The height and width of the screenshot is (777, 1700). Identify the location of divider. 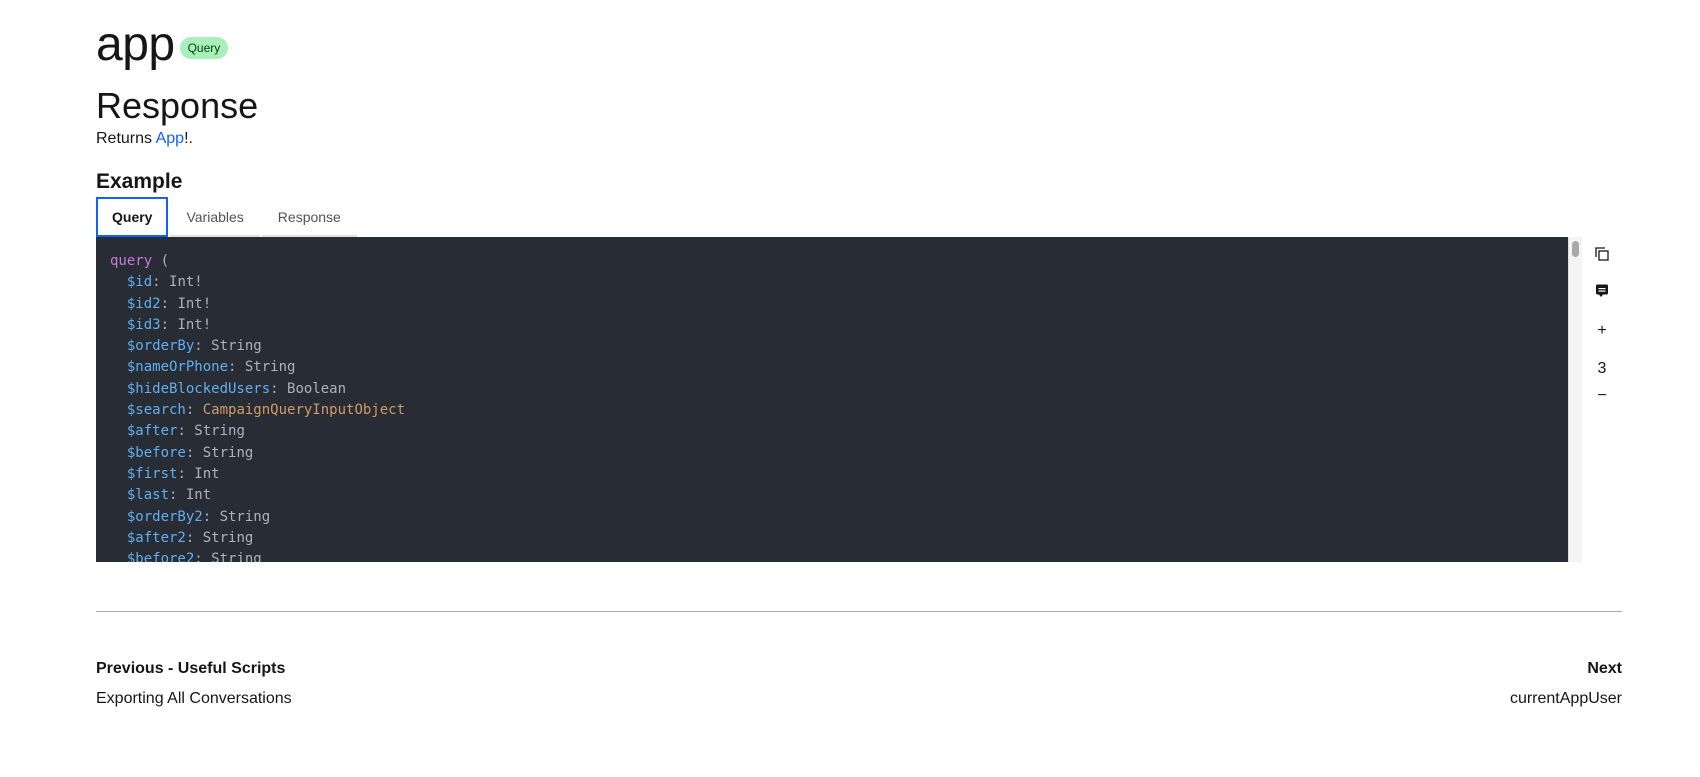
(859, 611).